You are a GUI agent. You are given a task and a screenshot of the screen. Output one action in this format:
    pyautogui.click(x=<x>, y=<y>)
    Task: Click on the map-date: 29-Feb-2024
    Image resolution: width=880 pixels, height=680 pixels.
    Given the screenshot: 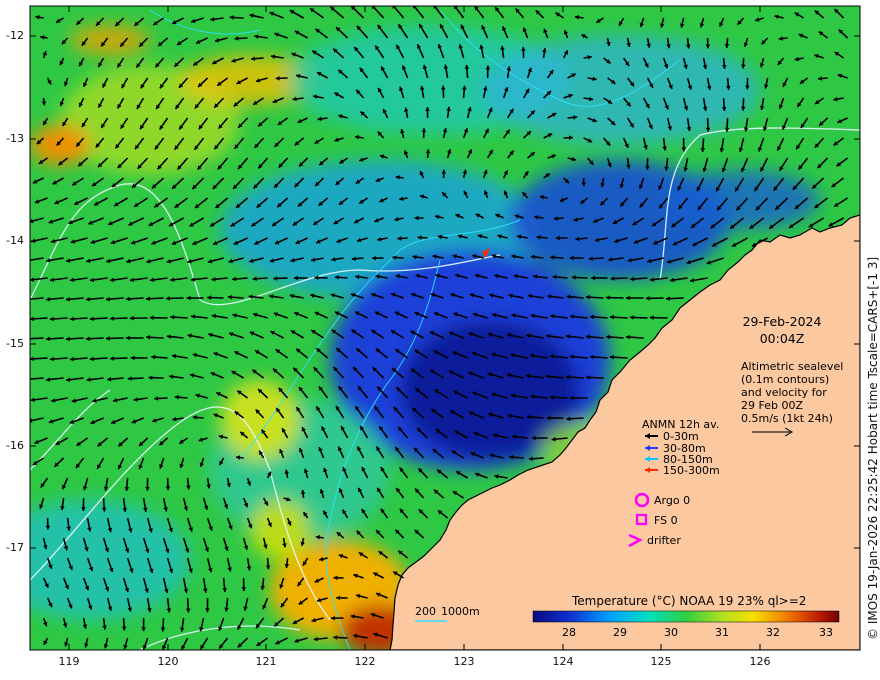 What is the action you would take?
    pyautogui.click(x=782, y=321)
    